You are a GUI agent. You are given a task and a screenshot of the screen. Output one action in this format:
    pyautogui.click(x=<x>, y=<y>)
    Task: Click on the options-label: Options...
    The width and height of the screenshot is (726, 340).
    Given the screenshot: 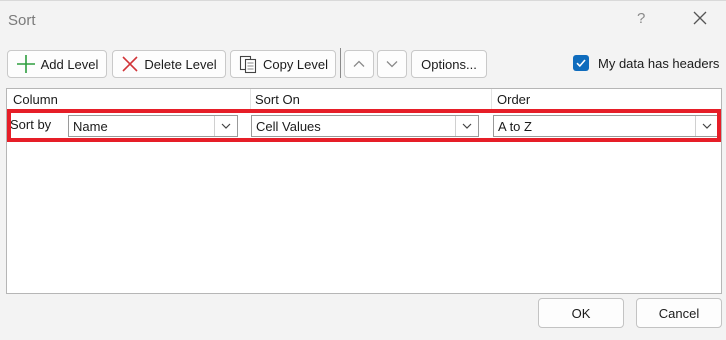 What is the action you would take?
    pyautogui.click(x=449, y=64)
    